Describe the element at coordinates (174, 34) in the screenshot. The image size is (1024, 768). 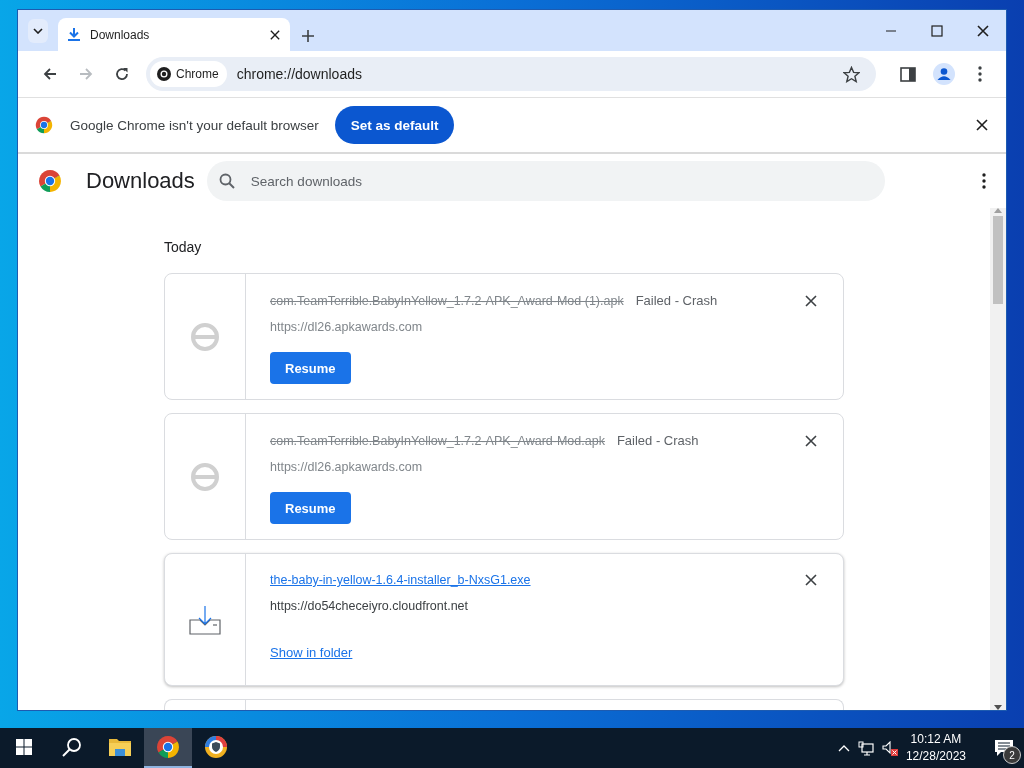
I see `browser-tab: Downloads` at that location.